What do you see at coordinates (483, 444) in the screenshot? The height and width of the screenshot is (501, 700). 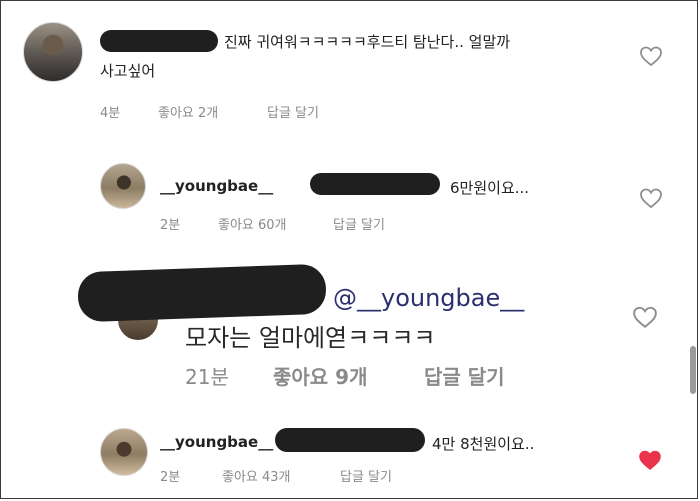 I see `comment-text: 4만 8천원이요..` at bounding box center [483, 444].